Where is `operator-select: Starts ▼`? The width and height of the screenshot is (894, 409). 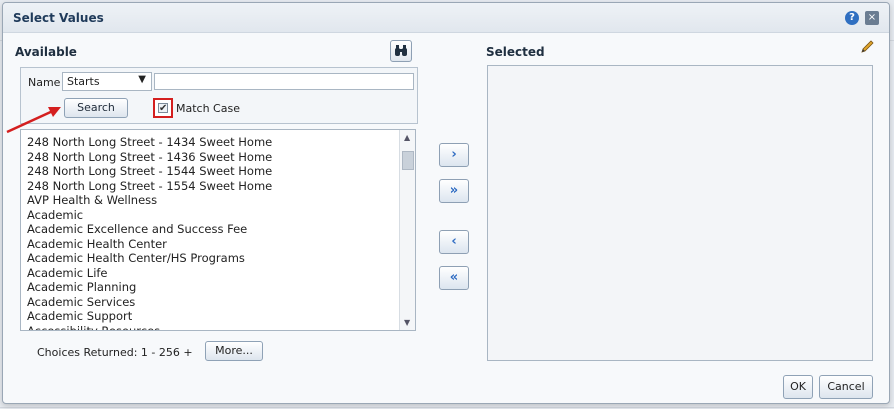 operator-select: Starts ▼ is located at coordinates (107, 81).